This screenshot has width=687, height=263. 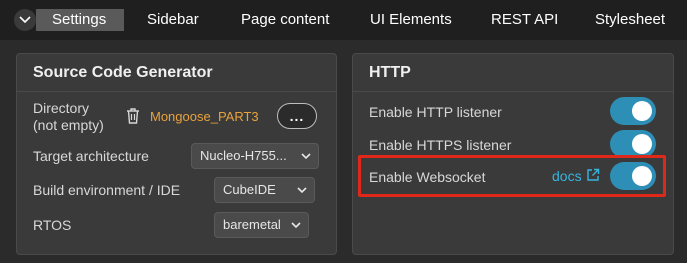 What do you see at coordinates (68, 125) in the screenshot?
I see `directory-sublabel: (not empty)` at bounding box center [68, 125].